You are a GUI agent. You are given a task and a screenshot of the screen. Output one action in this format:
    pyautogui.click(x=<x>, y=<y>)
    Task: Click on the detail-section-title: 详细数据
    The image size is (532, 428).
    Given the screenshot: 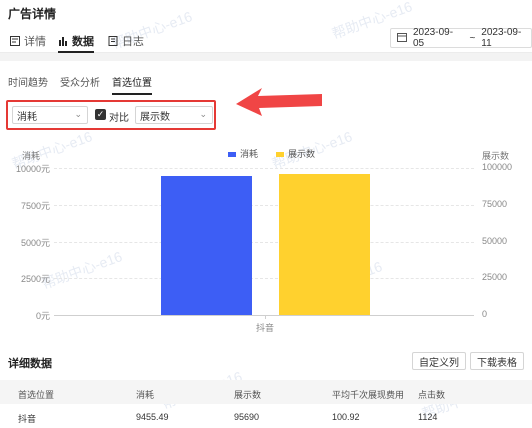 What is the action you would take?
    pyautogui.click(x=30, y=364)
    